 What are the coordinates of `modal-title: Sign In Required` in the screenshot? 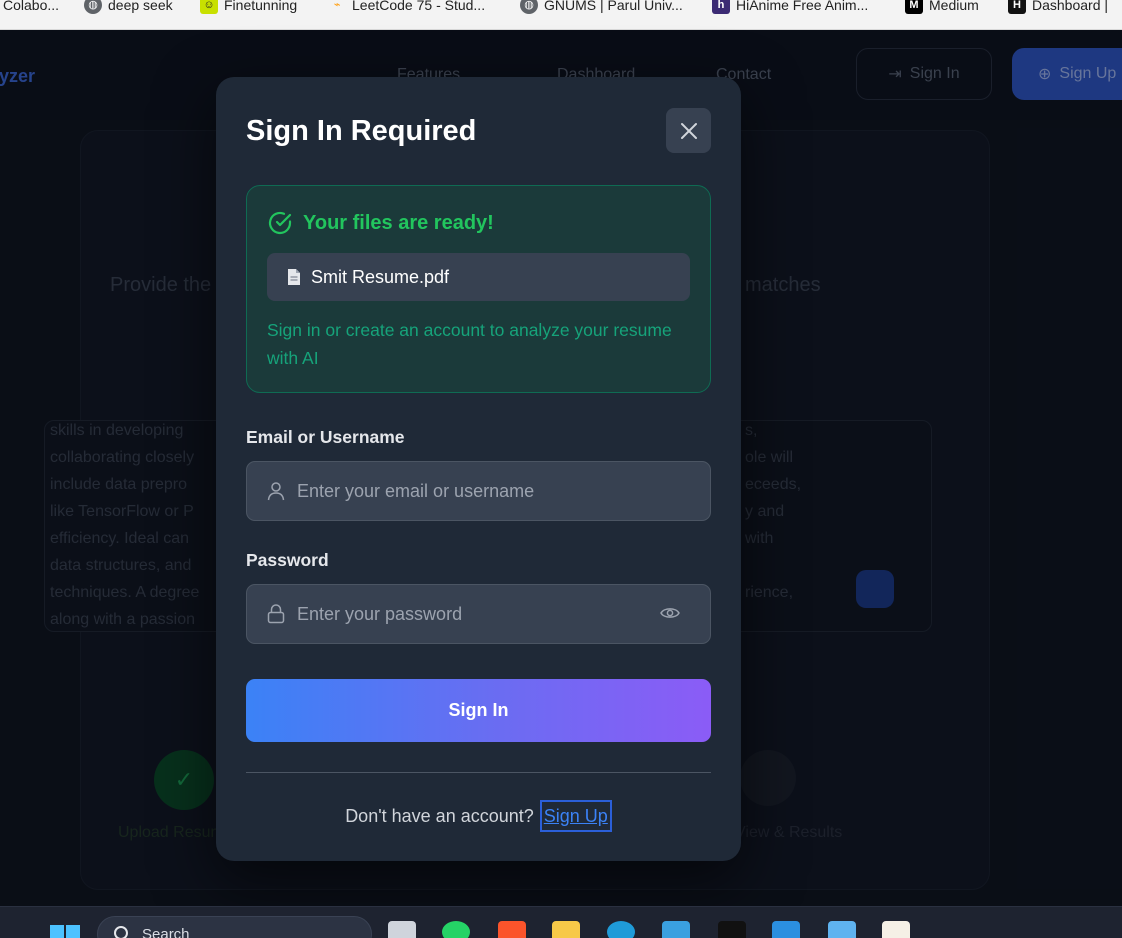 It's located at (361, 131).